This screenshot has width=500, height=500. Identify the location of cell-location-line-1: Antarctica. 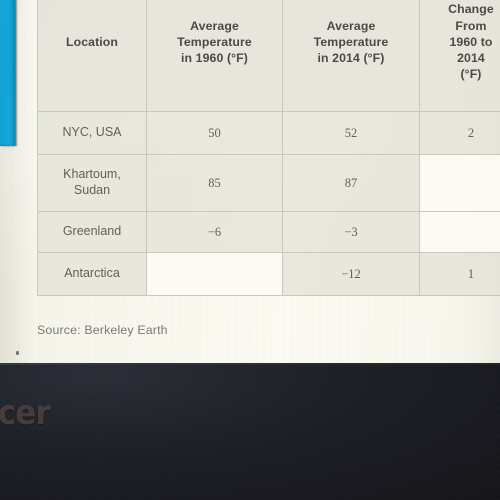
(92, 273).